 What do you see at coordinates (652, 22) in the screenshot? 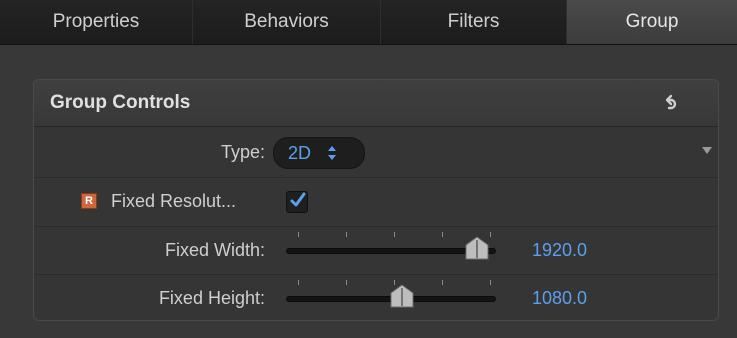
I see `tab-group: Group` at bounding box center [652, 22].